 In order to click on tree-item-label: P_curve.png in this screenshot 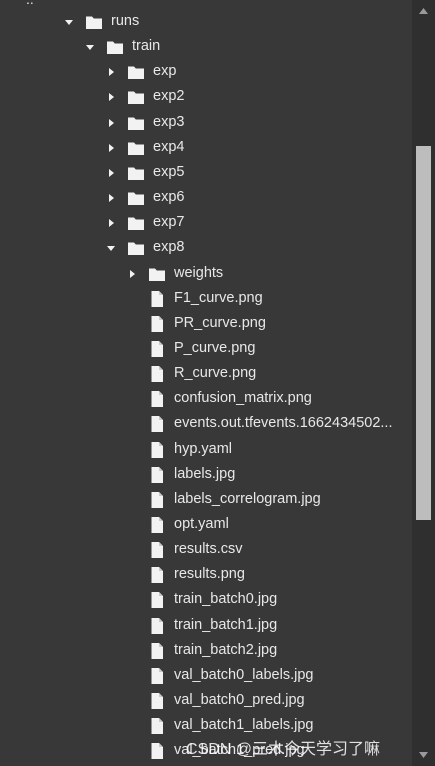, I will do `click(215, 347)`.